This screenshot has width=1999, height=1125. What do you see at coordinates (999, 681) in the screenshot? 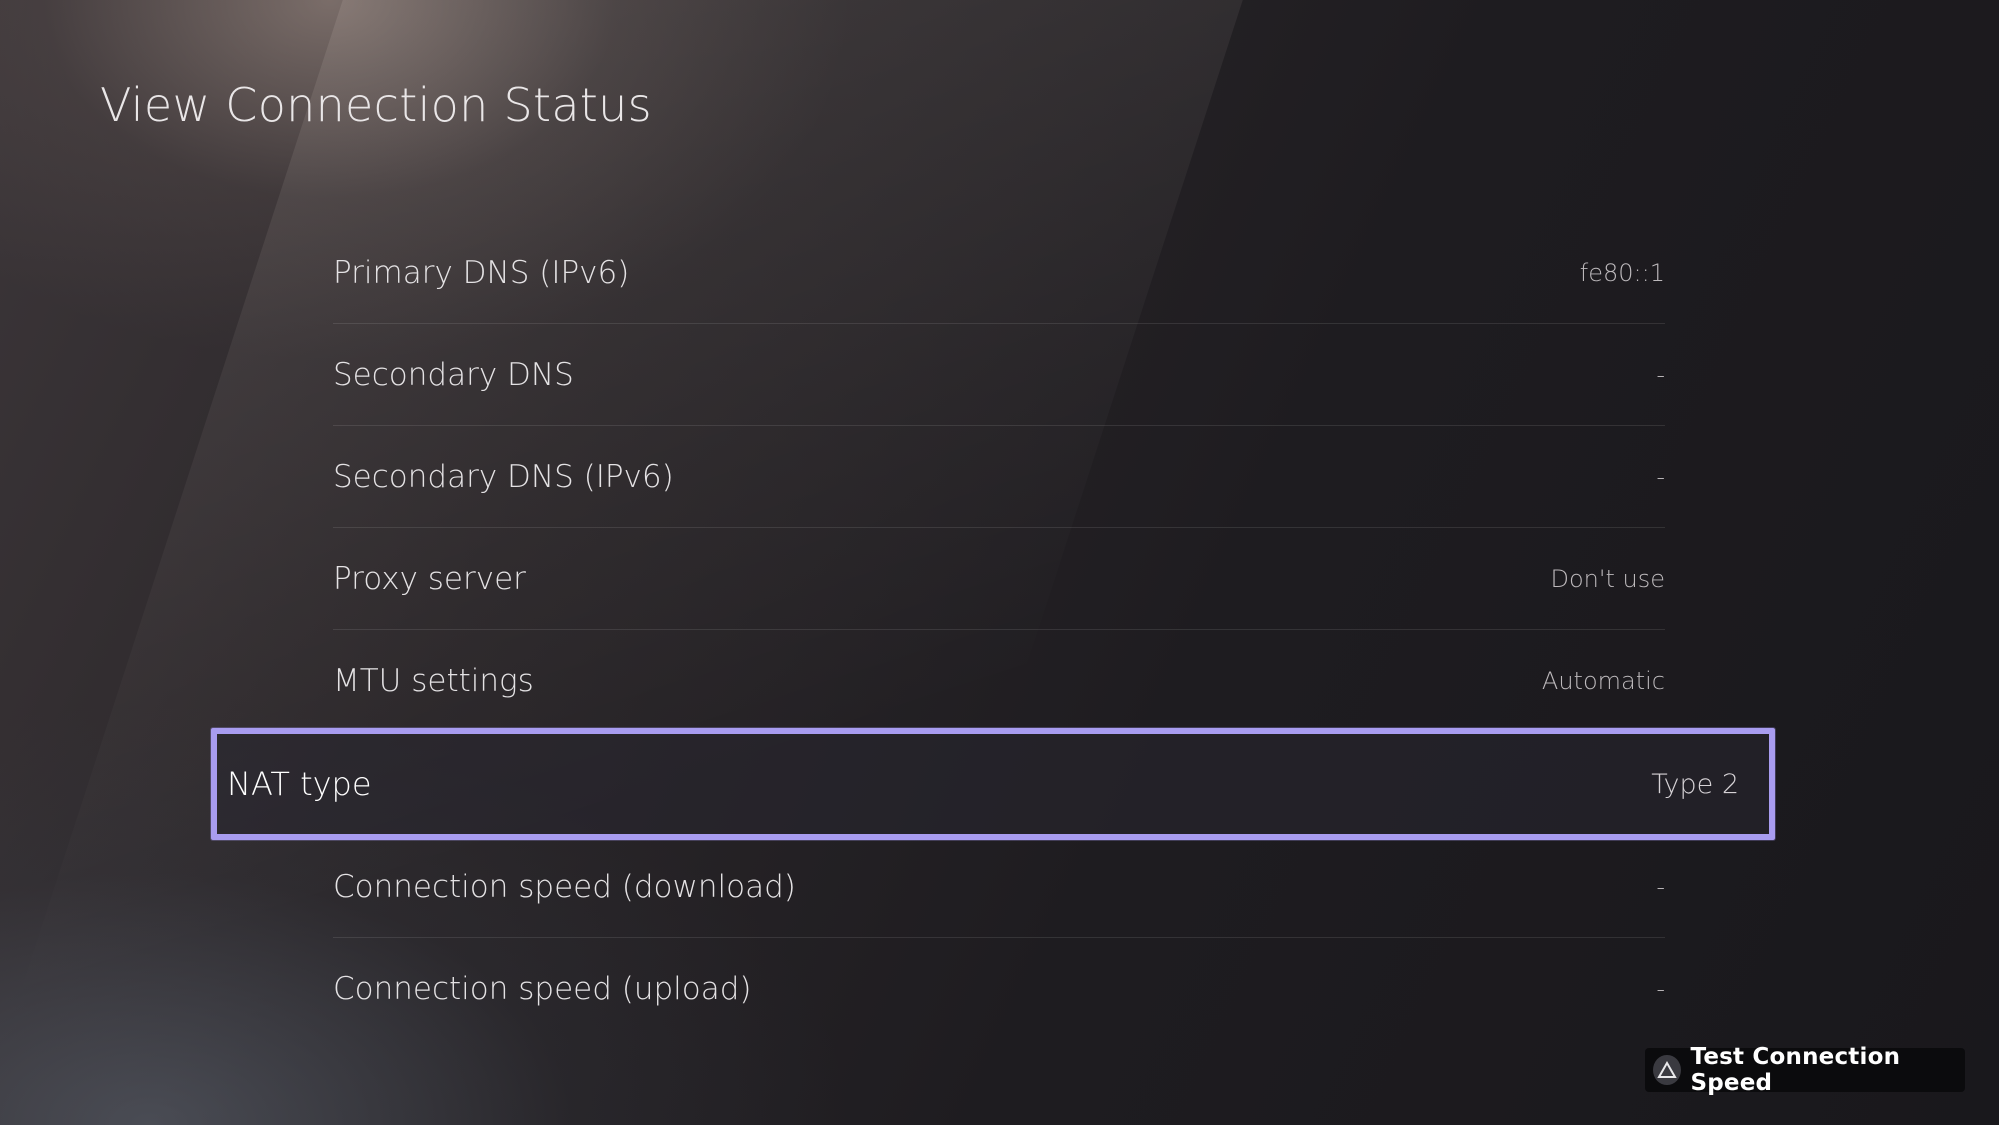
I see `row-mtu-settings: MTU settings Automatic` at bounding box center [999, 681].